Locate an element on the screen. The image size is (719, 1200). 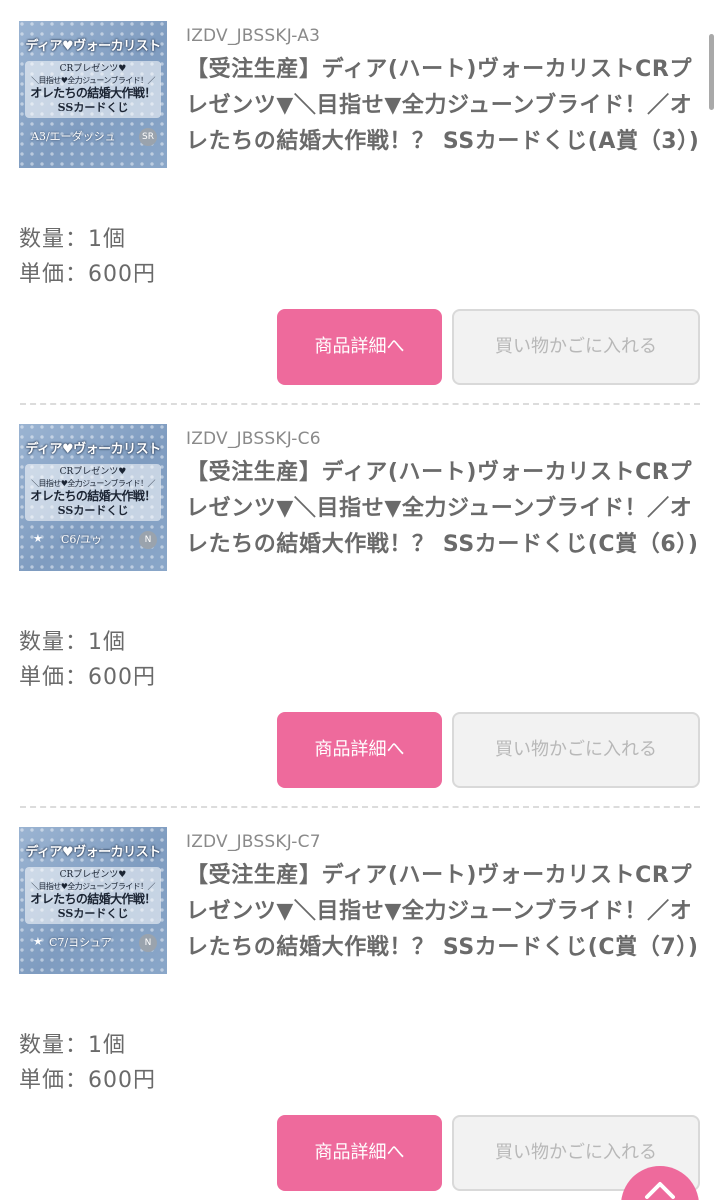
thumbnail-card-name: C7/ヨシュア is located at coordinates (80, 942).